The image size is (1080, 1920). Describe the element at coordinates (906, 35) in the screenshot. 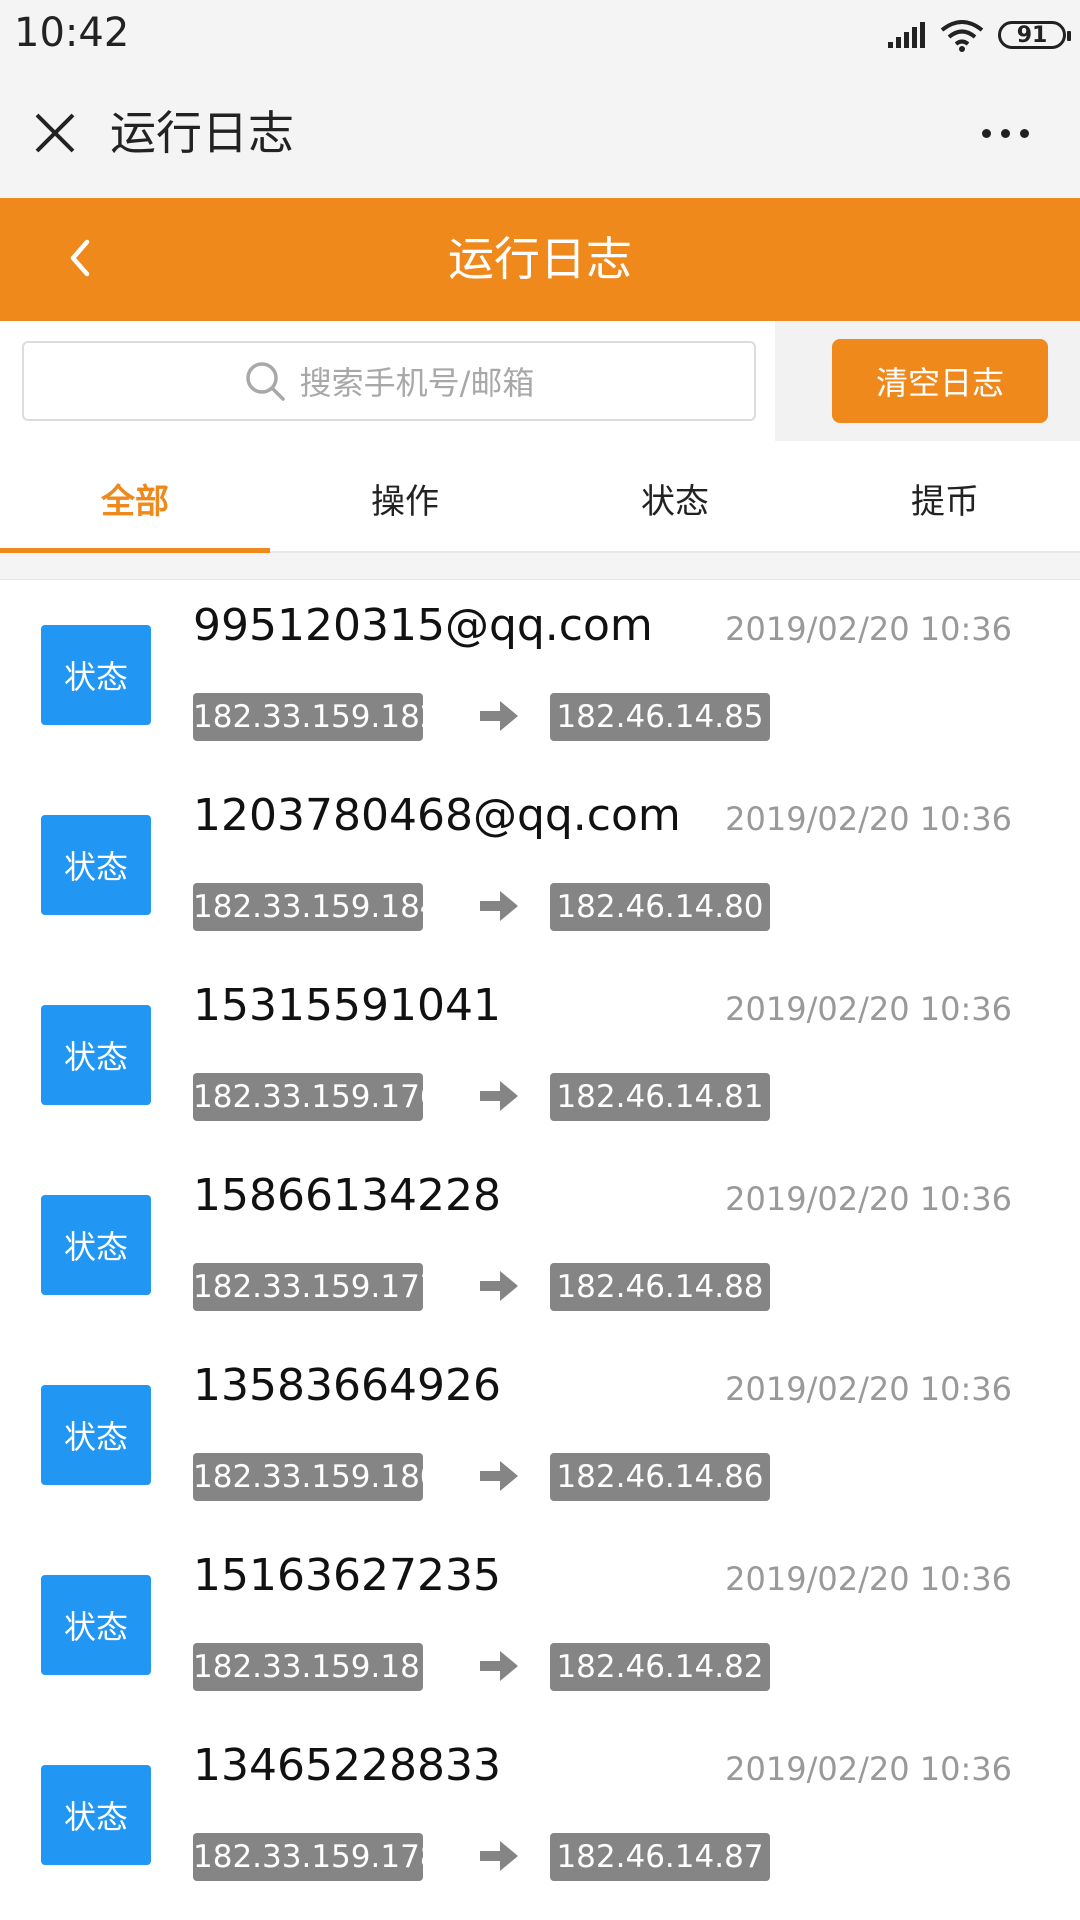

I see `signal-icon` at that location.